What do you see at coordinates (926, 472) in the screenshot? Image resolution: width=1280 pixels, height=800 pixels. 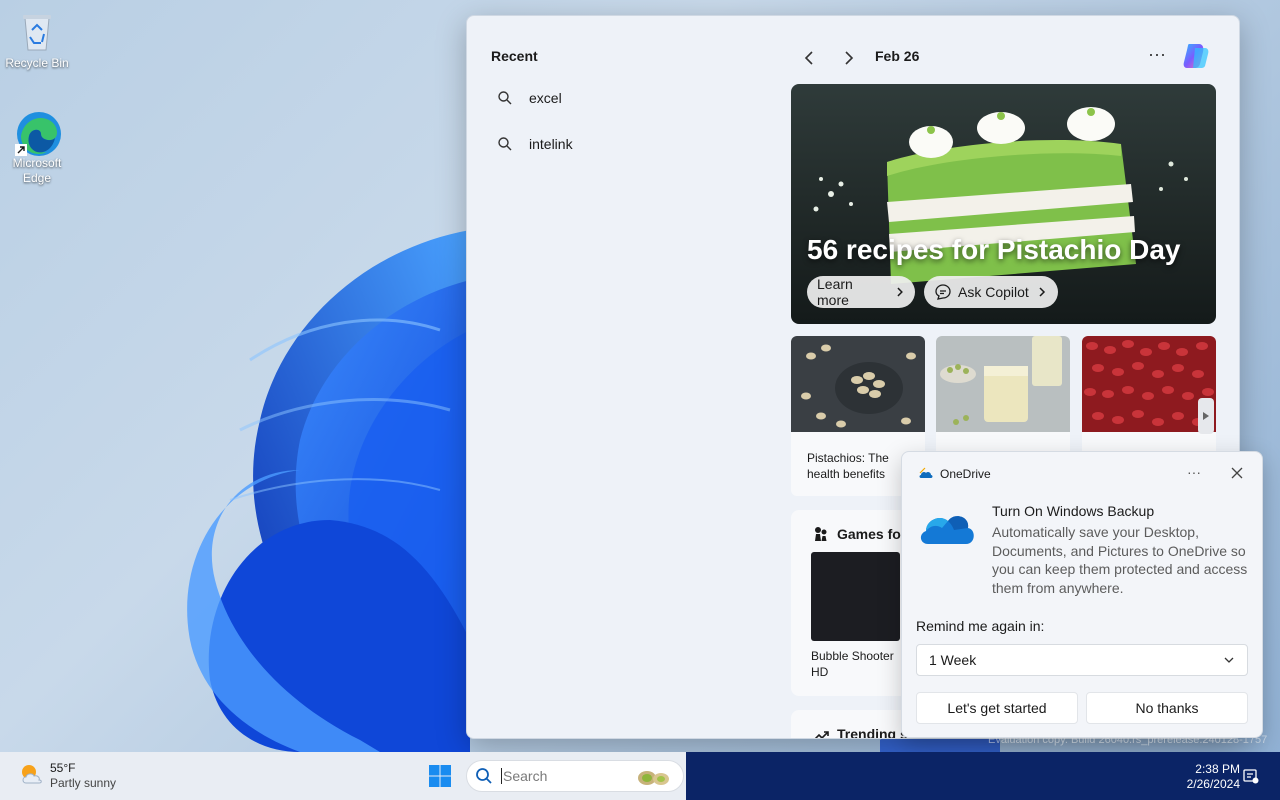 I see `onedrive-small-icon` at bounding box center [926, 472].